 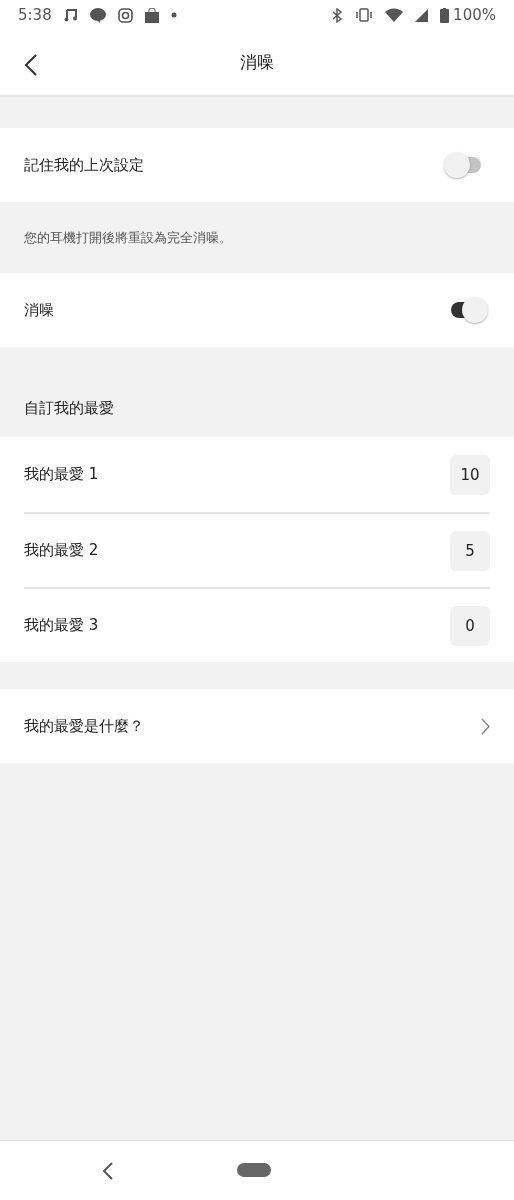 I want to click on favorite-value: 10, so click(x=470, y=474).